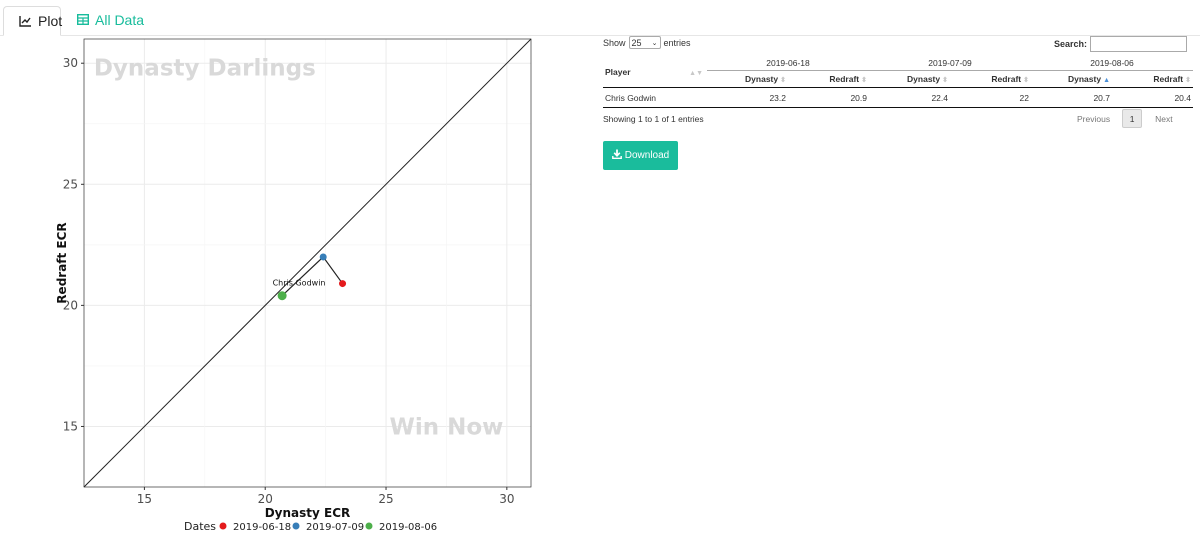 This screenshot has width=1200, height=541. Describe the element at coordinates (70, 426) in the screenshot. I see `y-tick-label: 15` at that location.